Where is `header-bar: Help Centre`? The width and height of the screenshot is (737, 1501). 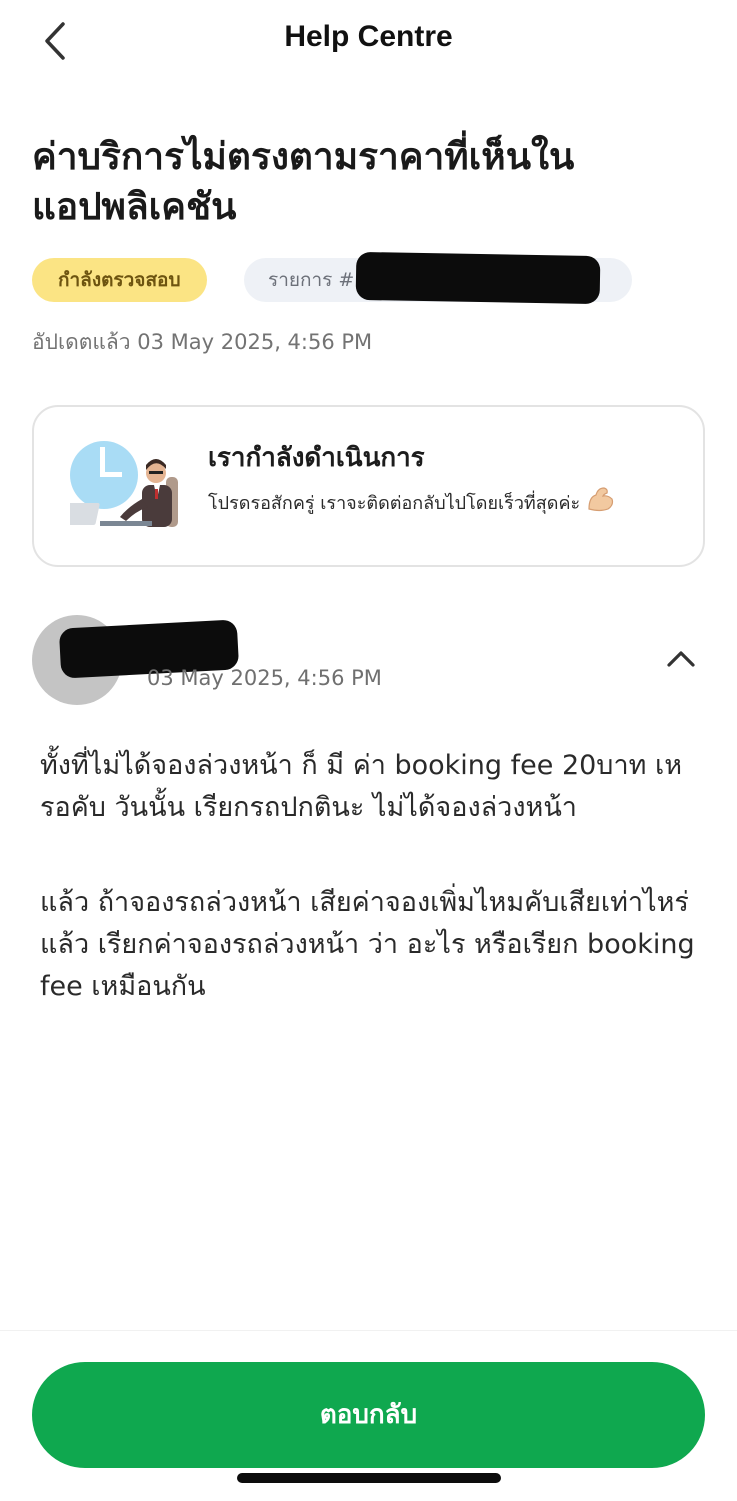
header-bar: Help Centre is located at coordinates (368, 42).